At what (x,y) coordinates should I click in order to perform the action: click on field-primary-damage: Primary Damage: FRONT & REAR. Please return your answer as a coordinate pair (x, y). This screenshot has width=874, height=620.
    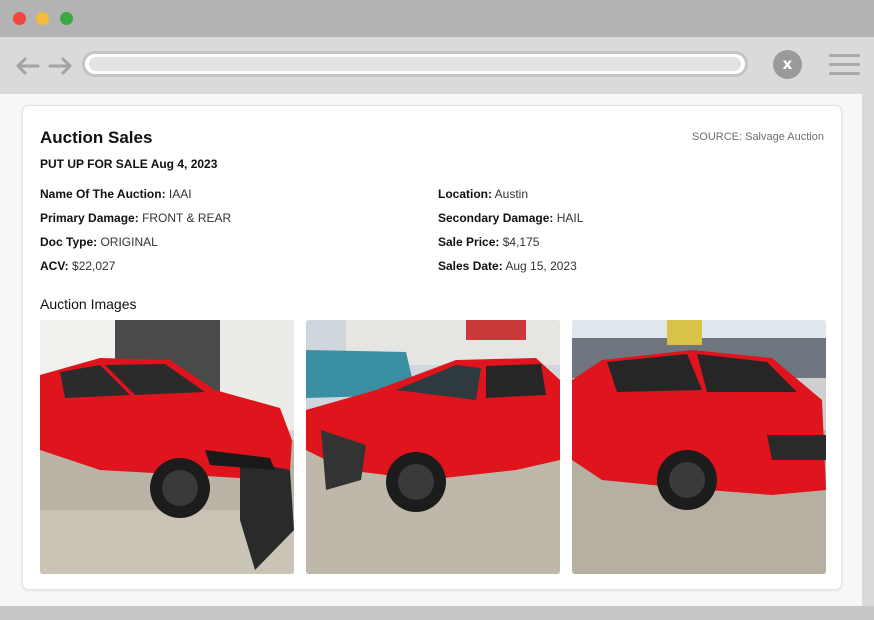
    Looking at the image, I should click on (135, 218).